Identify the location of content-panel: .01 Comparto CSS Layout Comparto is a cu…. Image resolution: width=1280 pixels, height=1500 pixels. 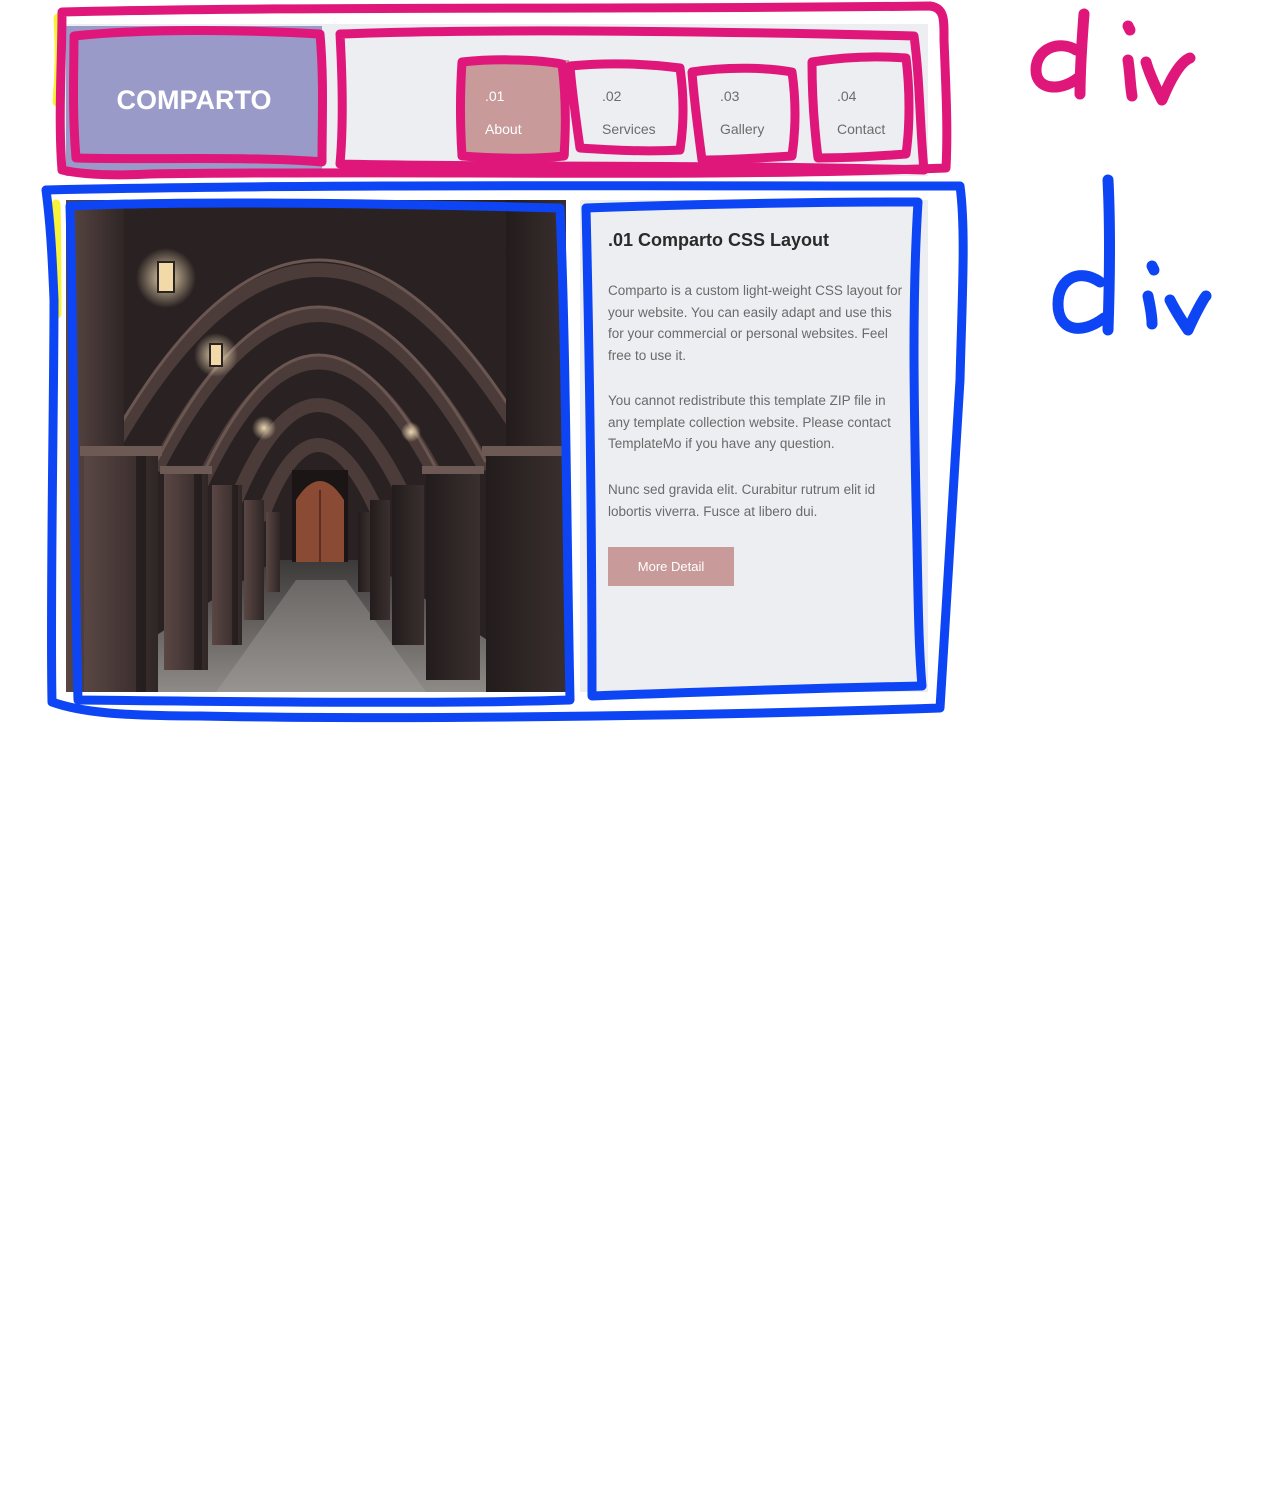
(754, 446).